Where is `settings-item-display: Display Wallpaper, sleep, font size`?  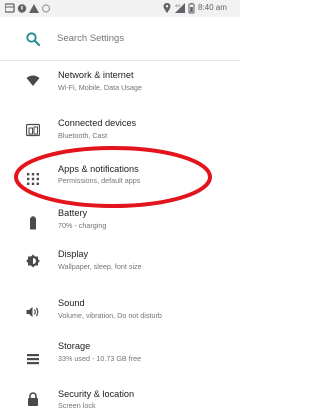 settings-item-display: Display Wallpaper, sleep, font size is located at coordinates (120, 274).